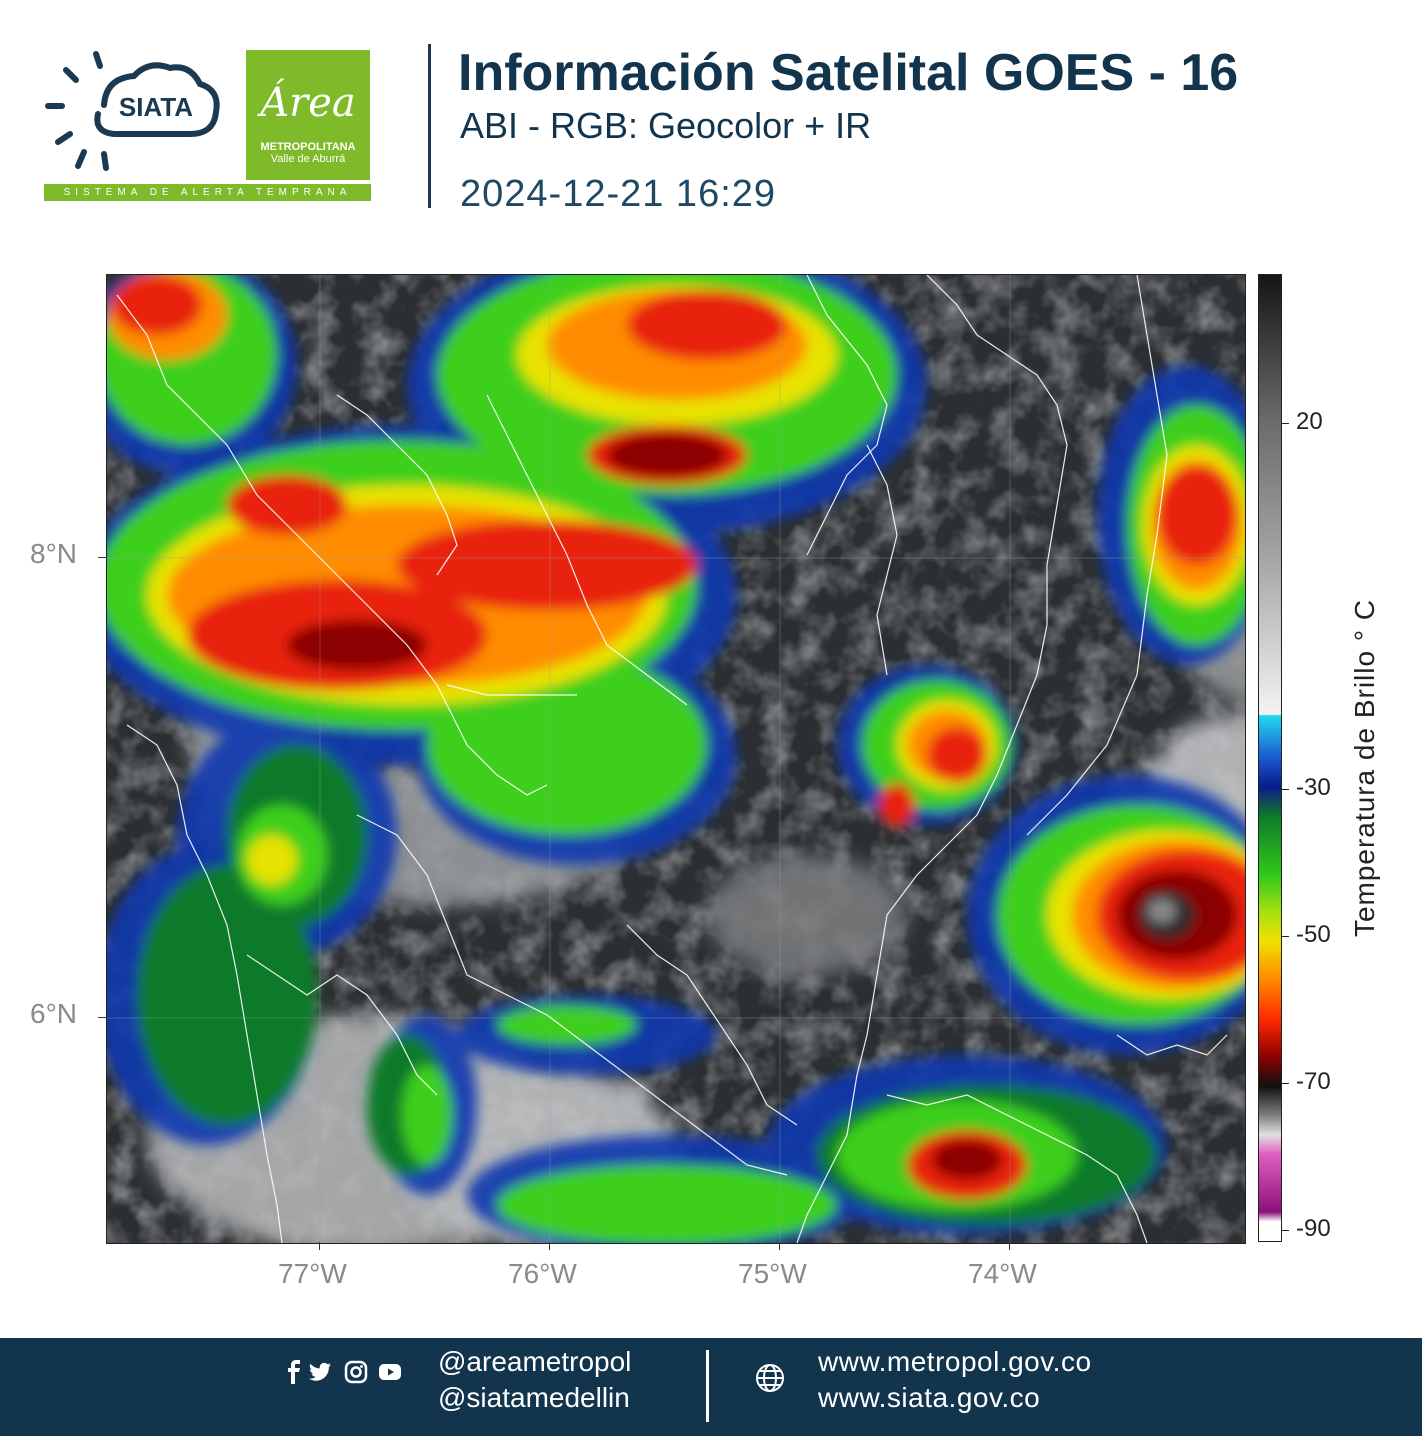 This screenshot has height=1436, width=1422. What do you see at coordinates (848, 73) in the screenshot?
I see `page-title: Información Satelital GOES - 16` at bounding box center [848, 73].